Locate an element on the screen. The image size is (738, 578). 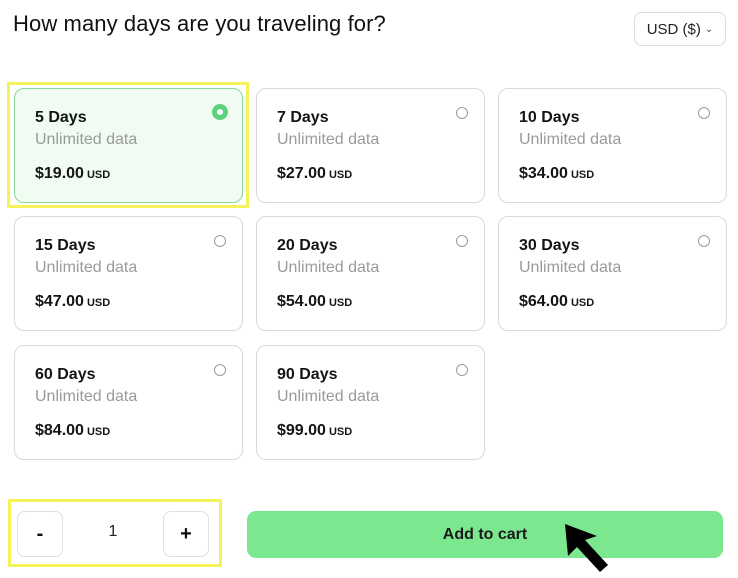
mouse-pointer-icon is located at coordinates (586, 548).